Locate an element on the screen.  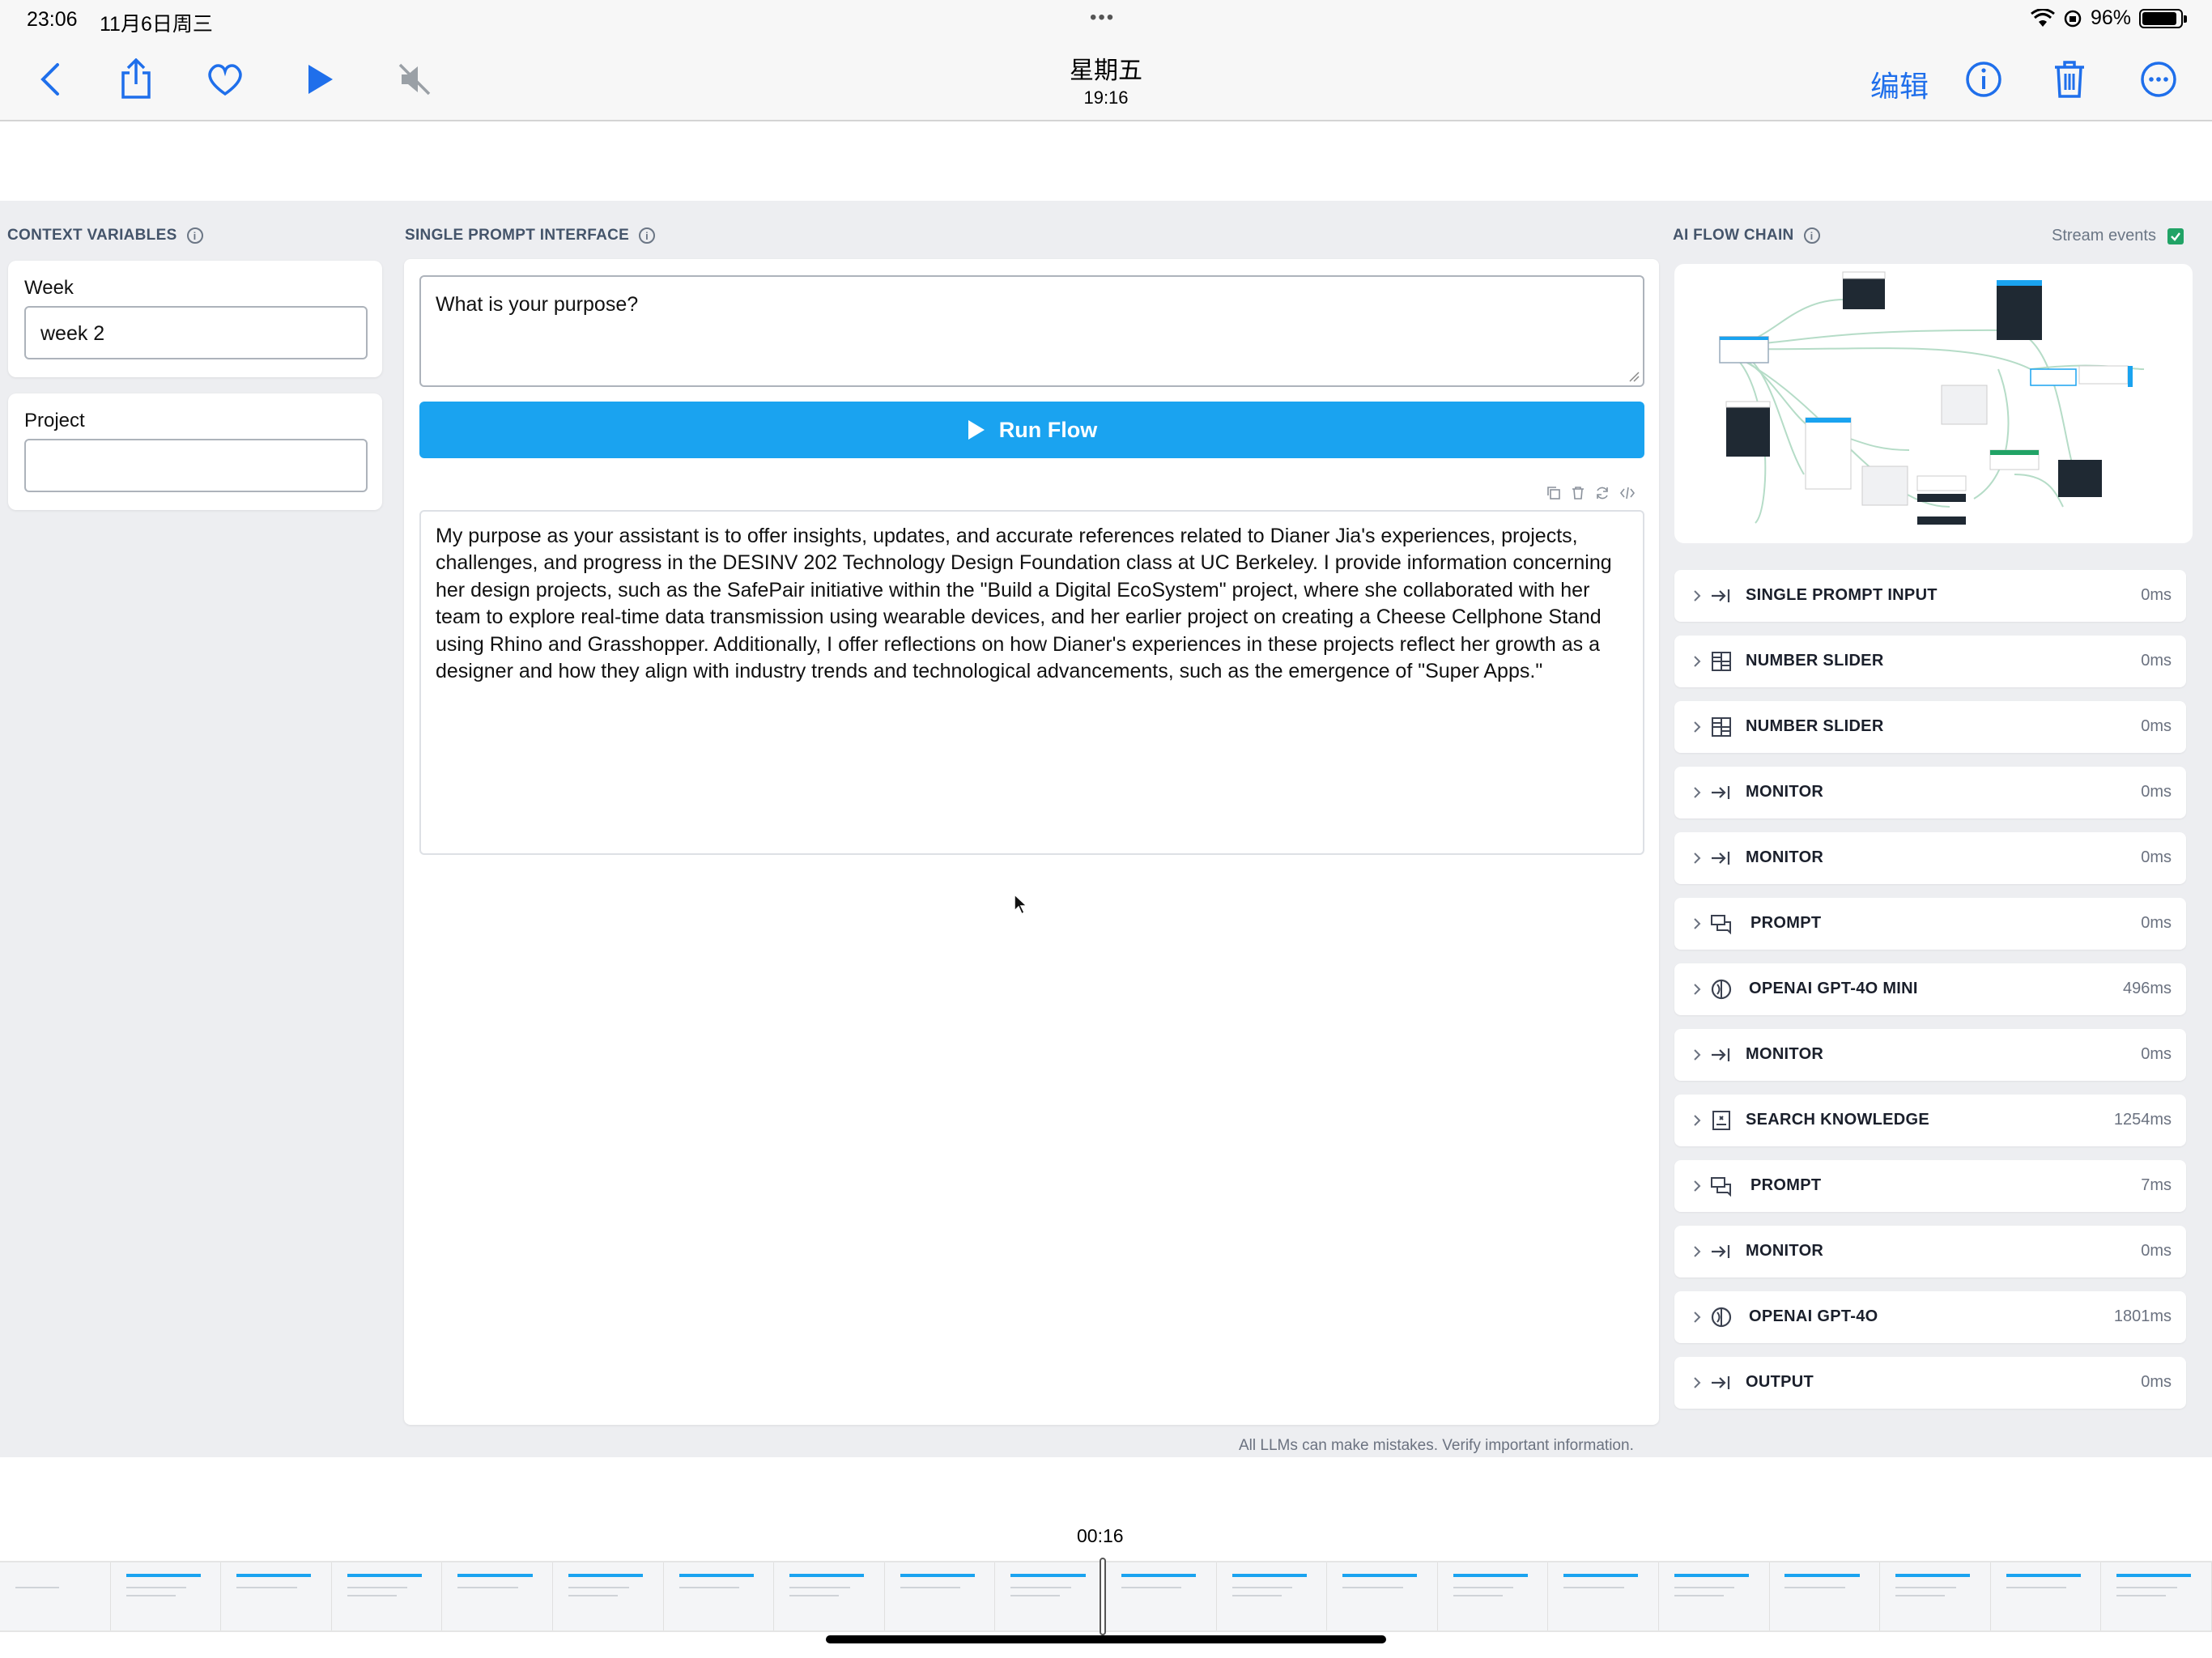
status-time: 23:06 is located at coordinates (53, 19).